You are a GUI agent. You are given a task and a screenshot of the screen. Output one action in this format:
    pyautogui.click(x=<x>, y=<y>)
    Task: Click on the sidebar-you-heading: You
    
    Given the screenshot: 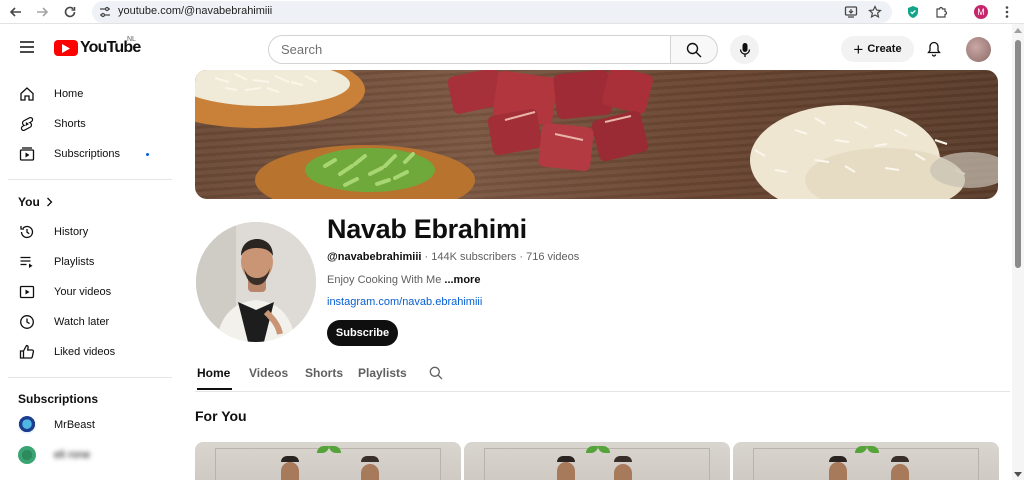 What is the action you would take?
    pyautogui.click(x=35, y=202)
    